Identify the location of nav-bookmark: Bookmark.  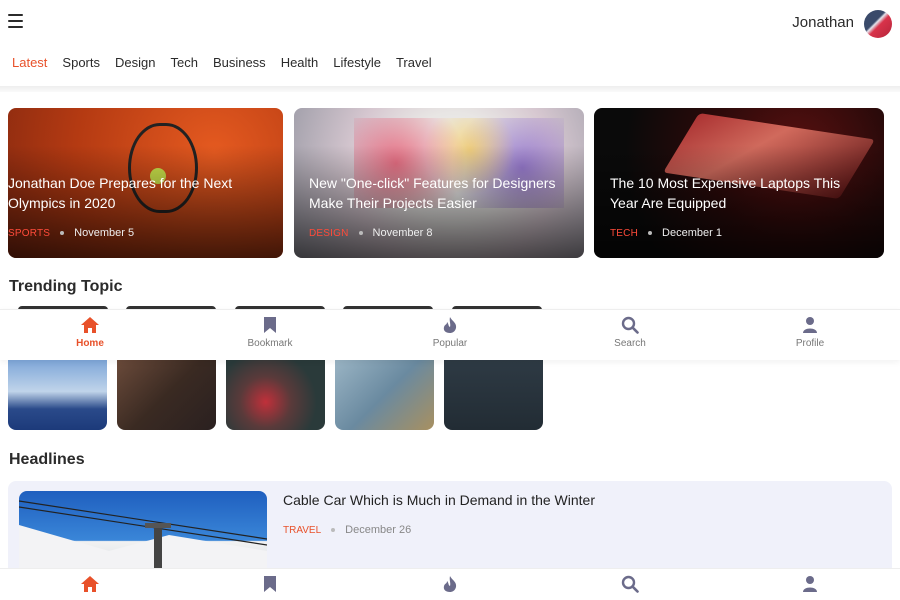
(270, 335).